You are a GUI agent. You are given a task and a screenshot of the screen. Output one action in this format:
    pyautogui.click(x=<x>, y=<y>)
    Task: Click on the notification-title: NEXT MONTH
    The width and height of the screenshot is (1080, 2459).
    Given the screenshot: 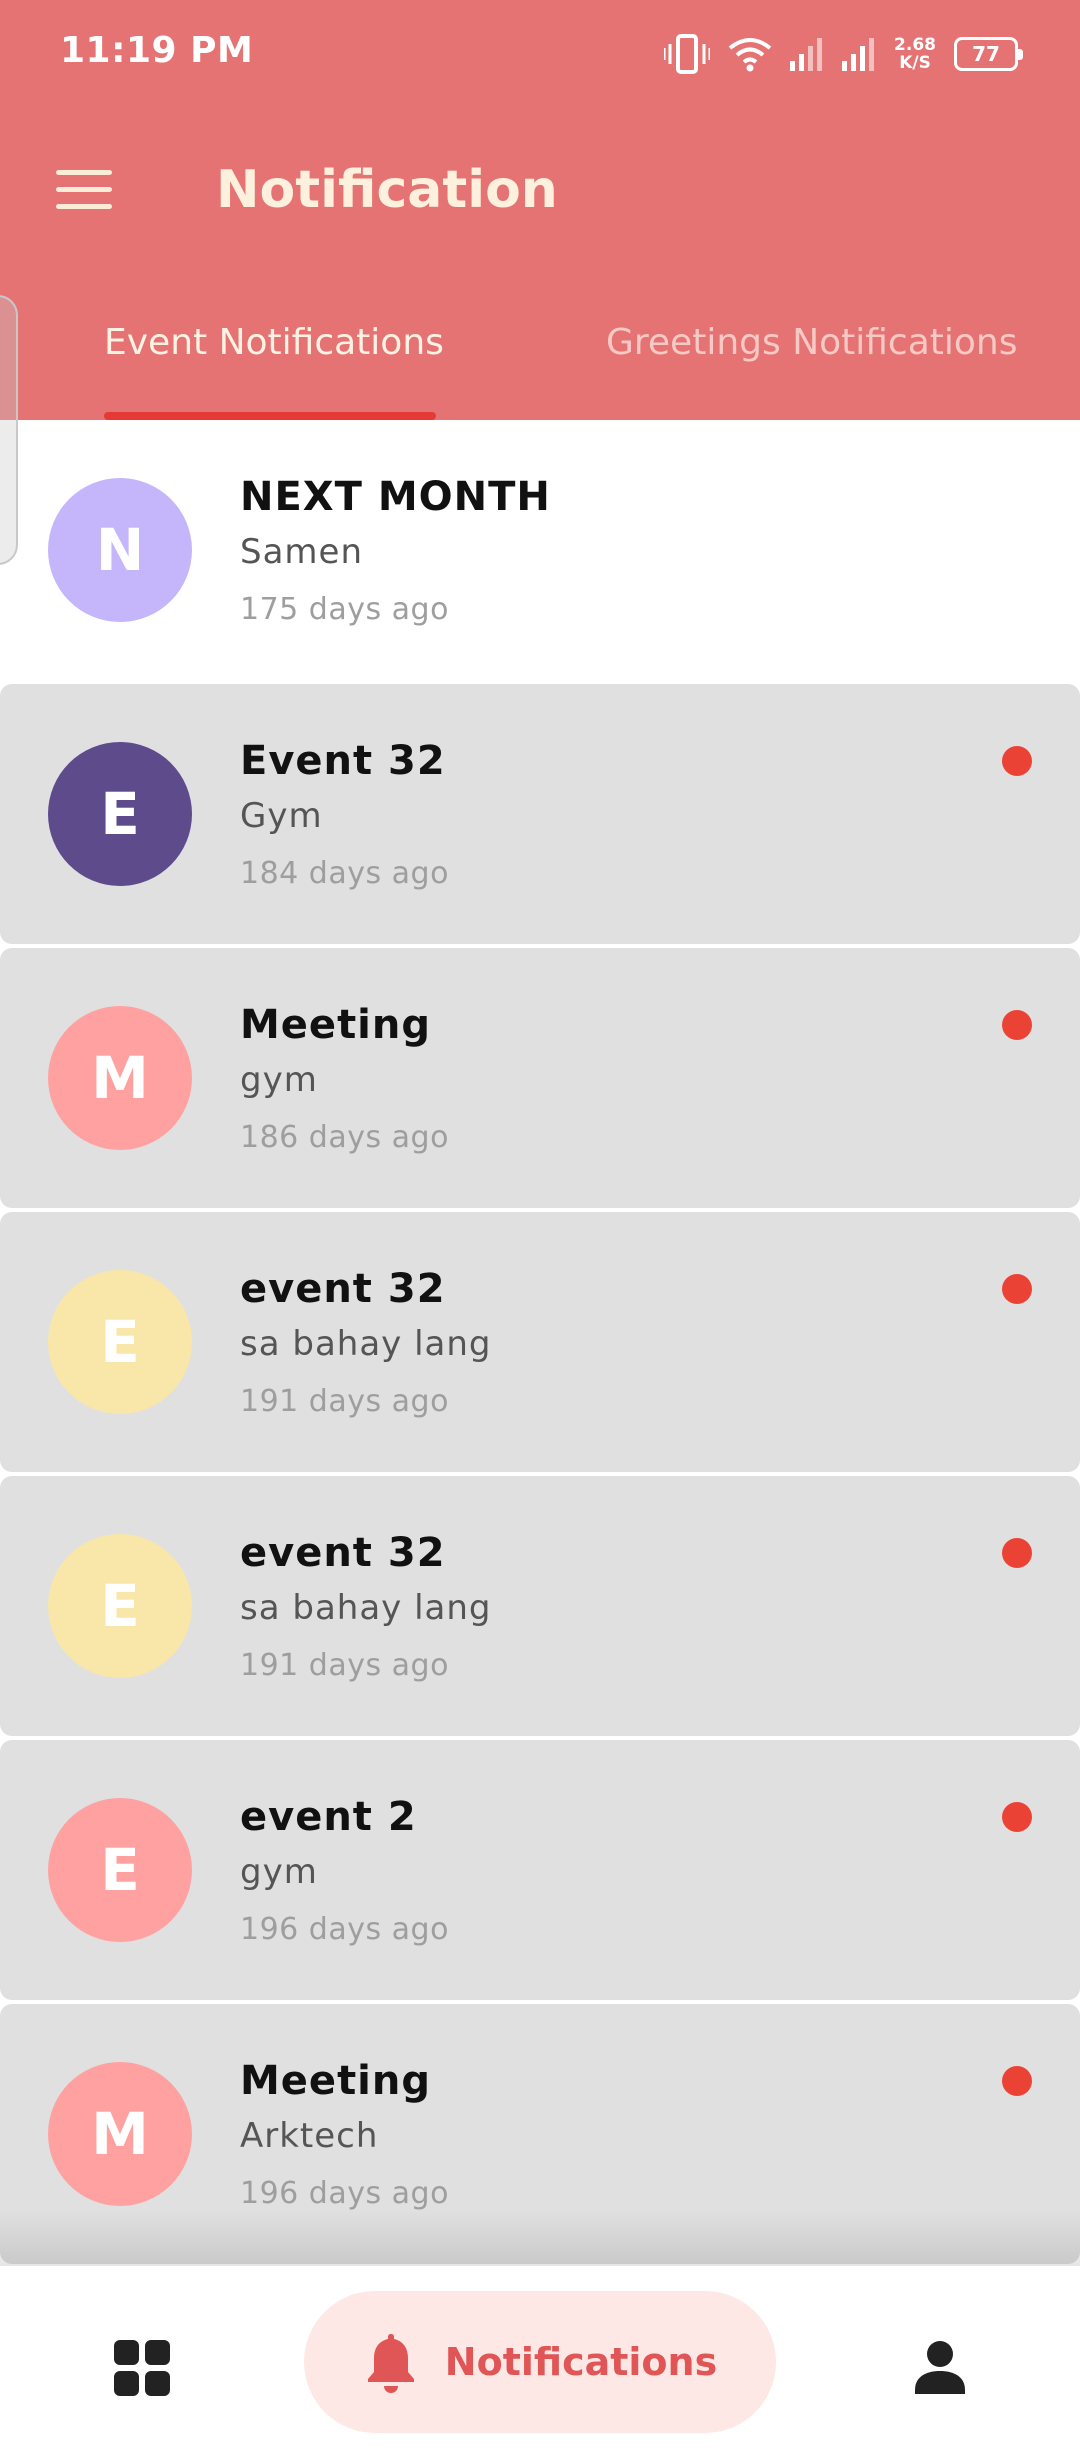 What is the action you would take?
    pyautogui.click(x=395, y=497)
    